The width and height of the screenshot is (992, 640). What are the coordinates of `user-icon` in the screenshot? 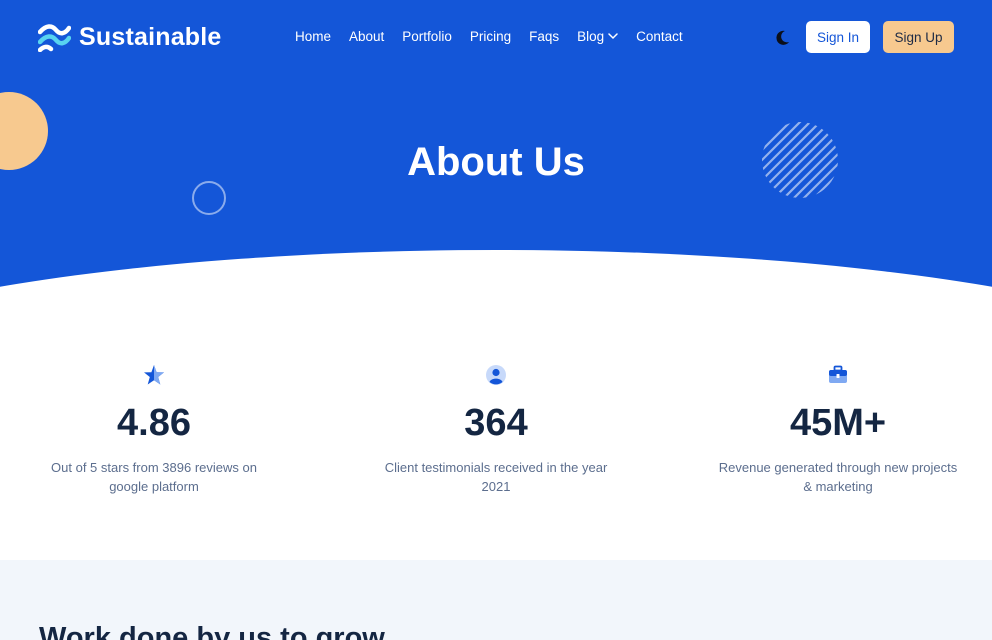 It's located at (496, 375).